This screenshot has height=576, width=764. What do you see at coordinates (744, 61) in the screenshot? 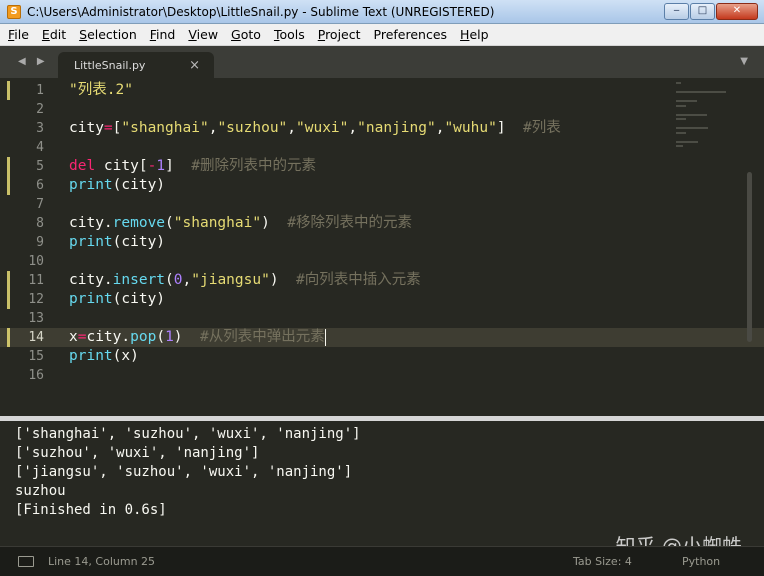
I see `tab-dropdown-icon: ▼` at bounding box center [744, 61].